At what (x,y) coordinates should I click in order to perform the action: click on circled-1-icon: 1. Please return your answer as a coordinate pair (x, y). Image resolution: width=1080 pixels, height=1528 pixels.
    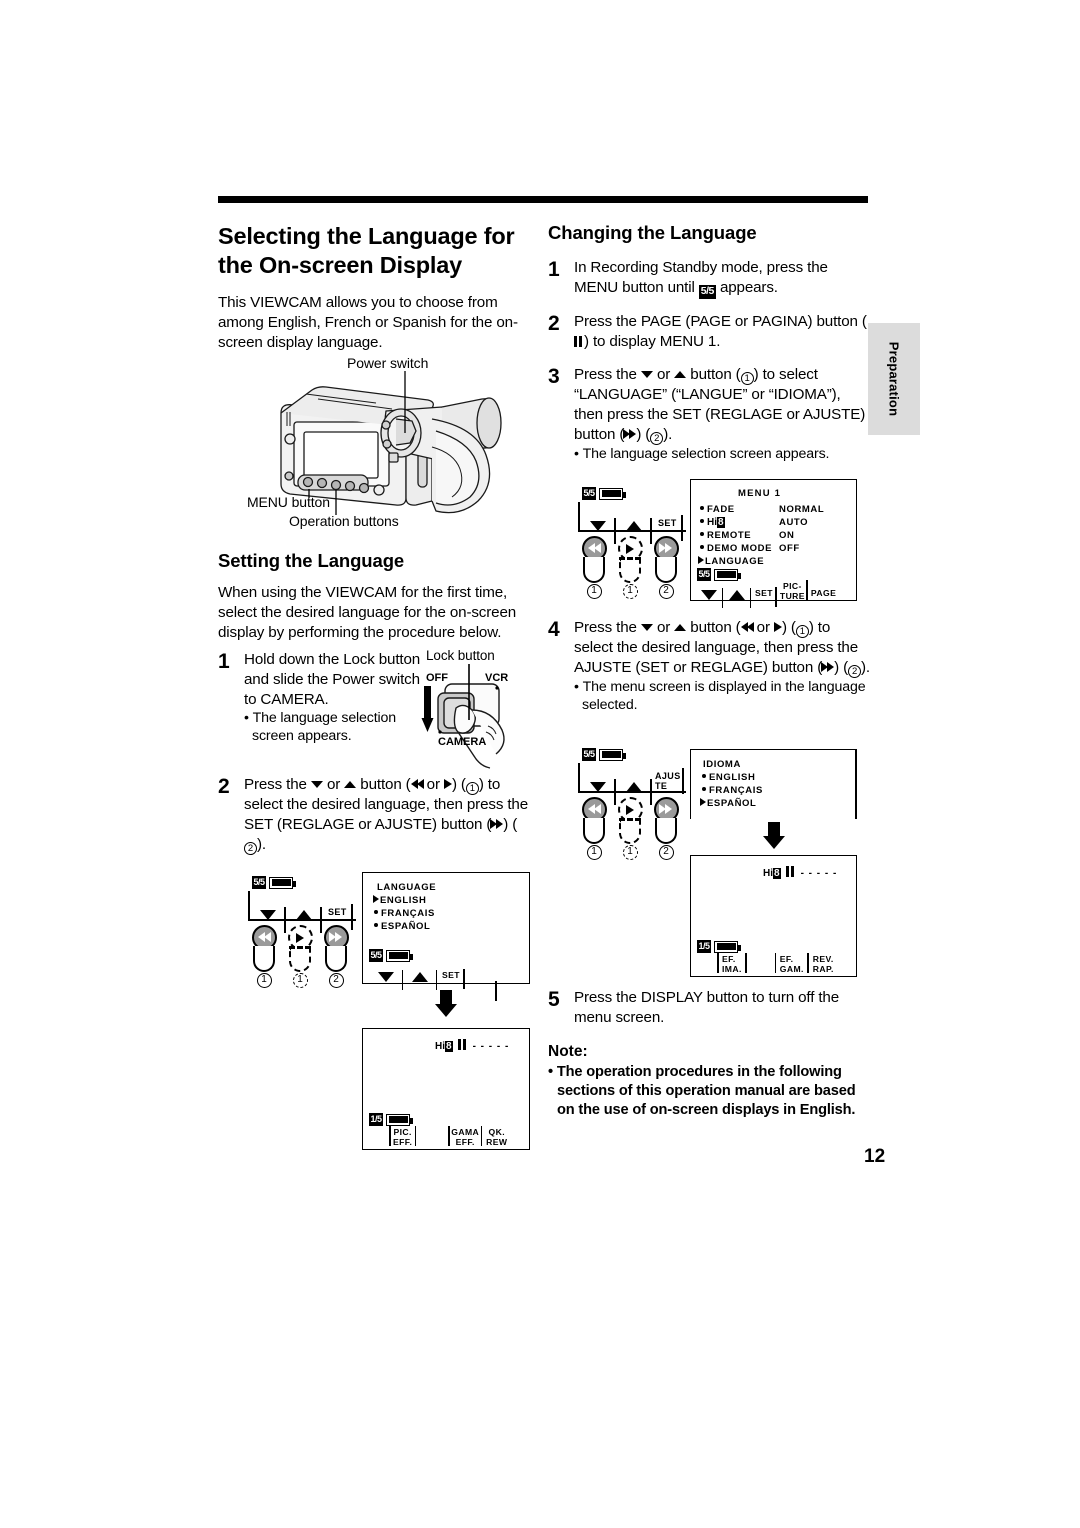
    Looking at the image, I should click on (472, 788).